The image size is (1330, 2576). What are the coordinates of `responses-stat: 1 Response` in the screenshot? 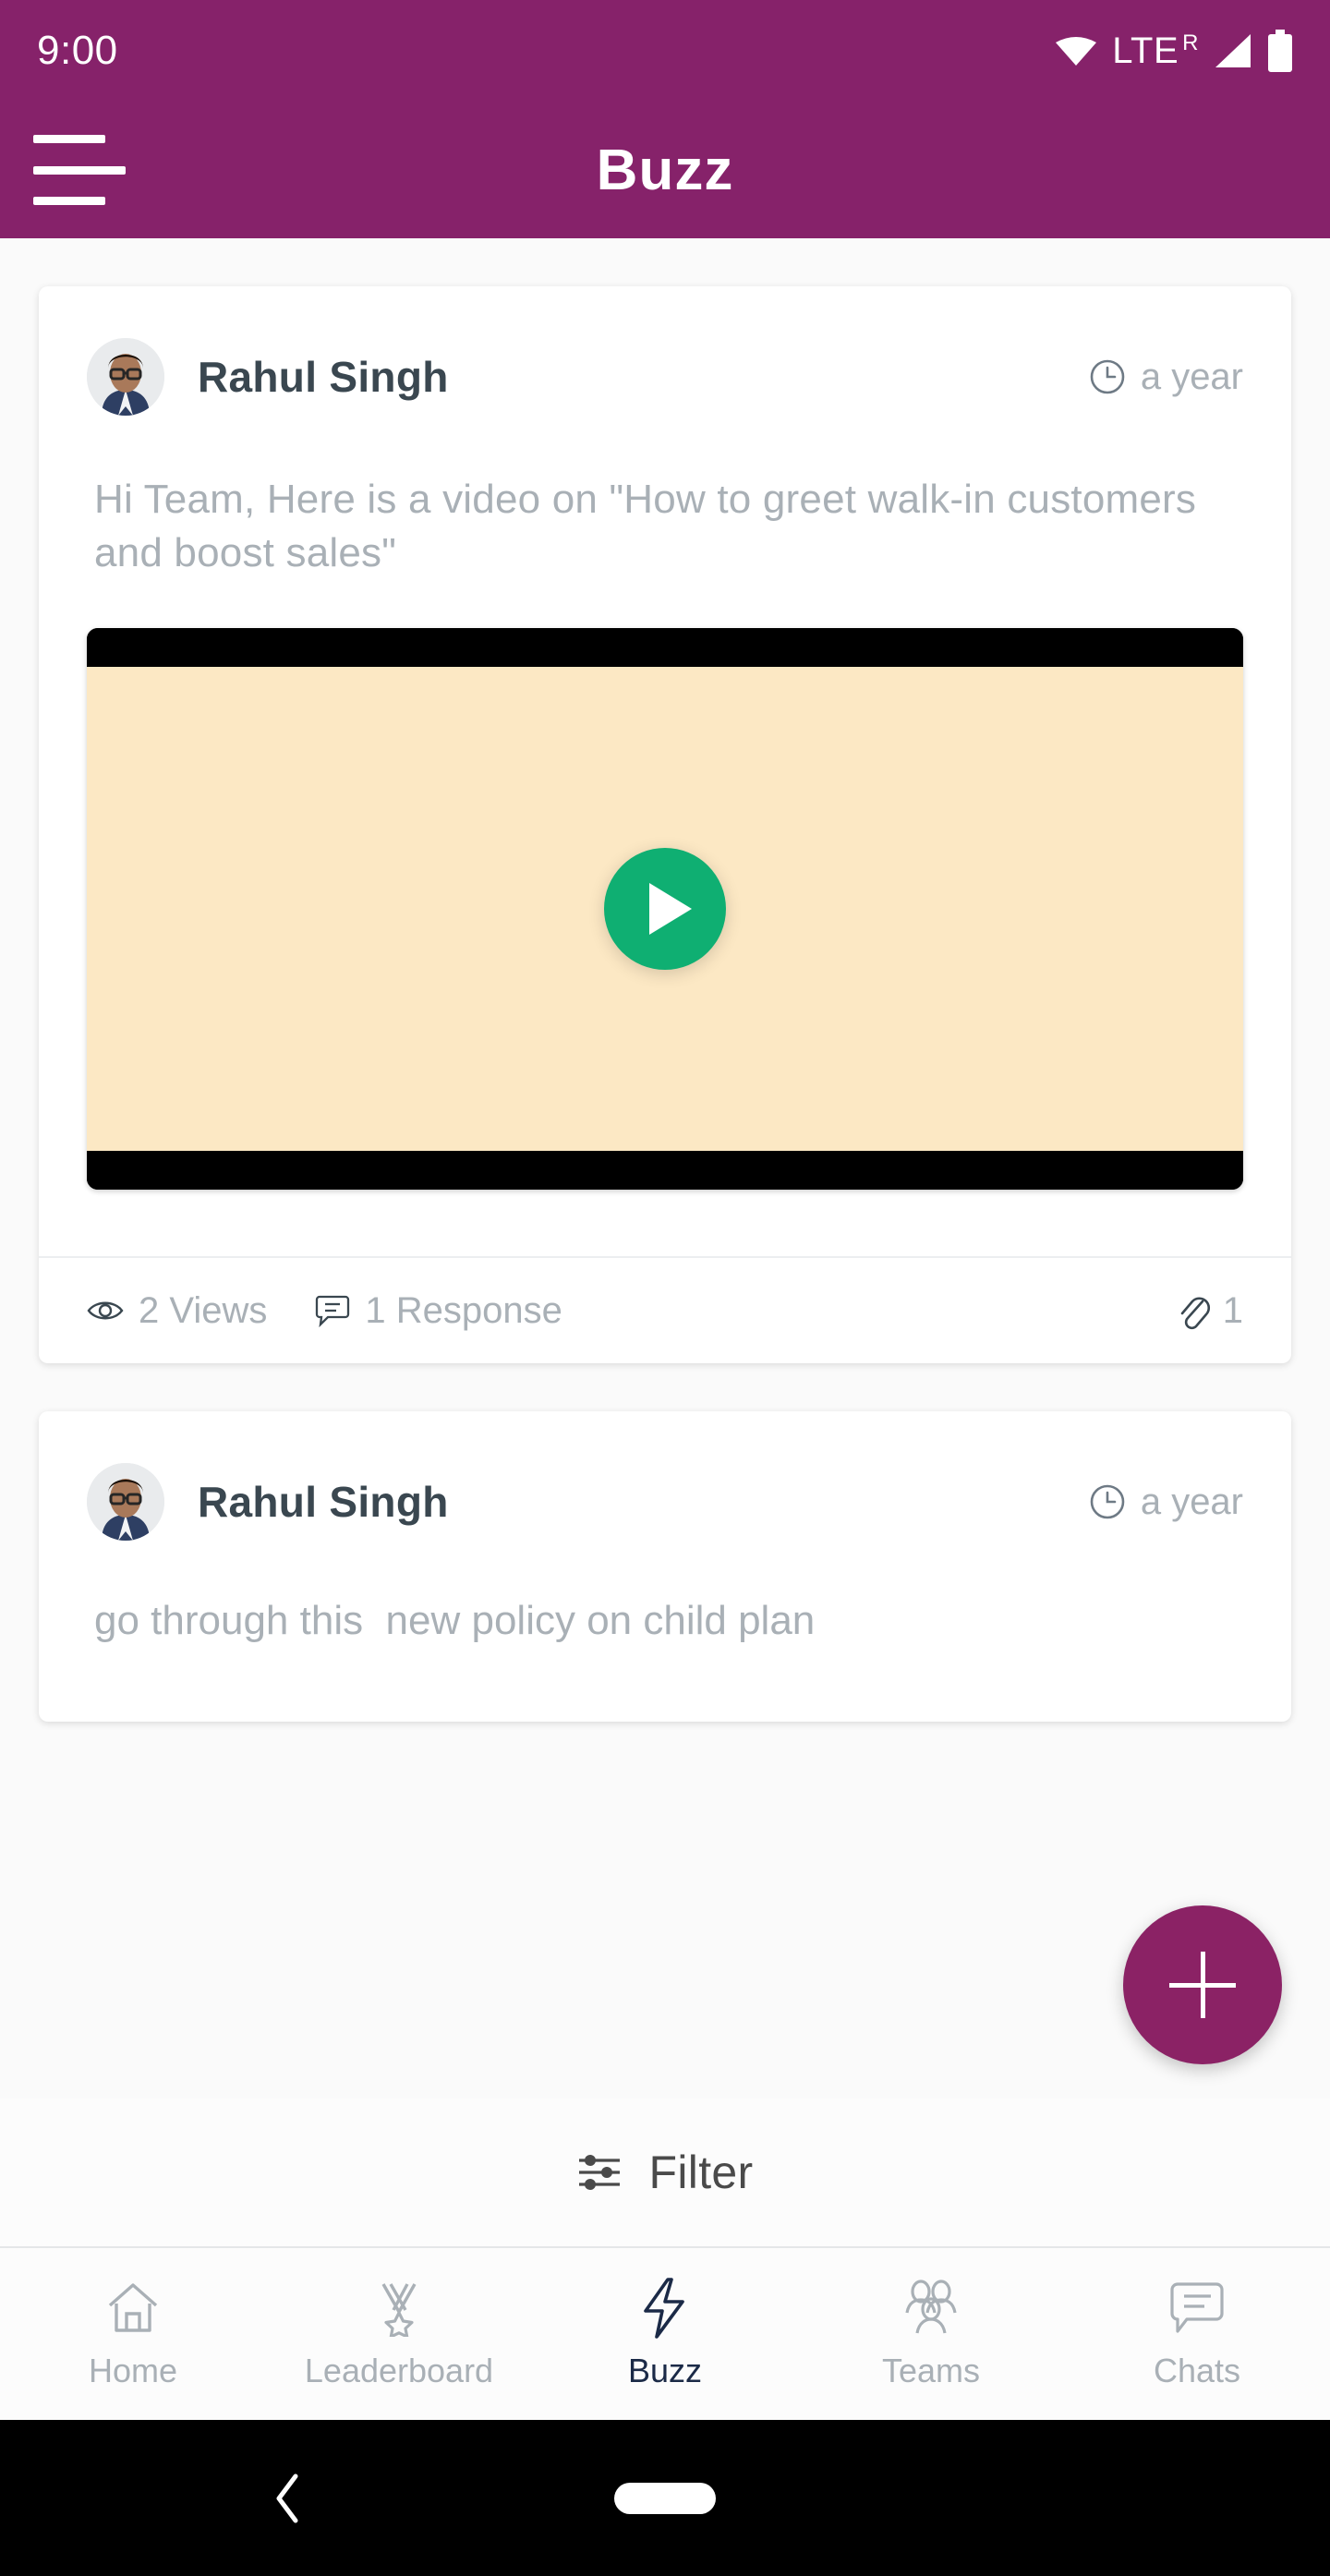 It's located at (438, 1311).